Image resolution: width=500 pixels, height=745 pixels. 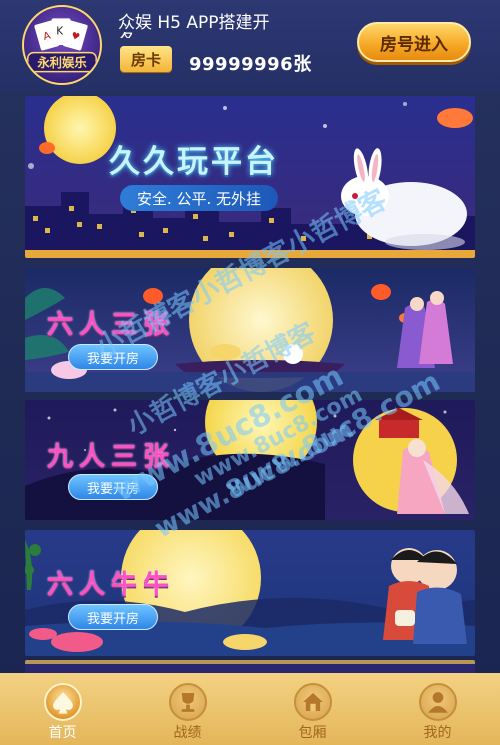 I want to click on room-card-badge: 房卡, so click(x=146, y=59).